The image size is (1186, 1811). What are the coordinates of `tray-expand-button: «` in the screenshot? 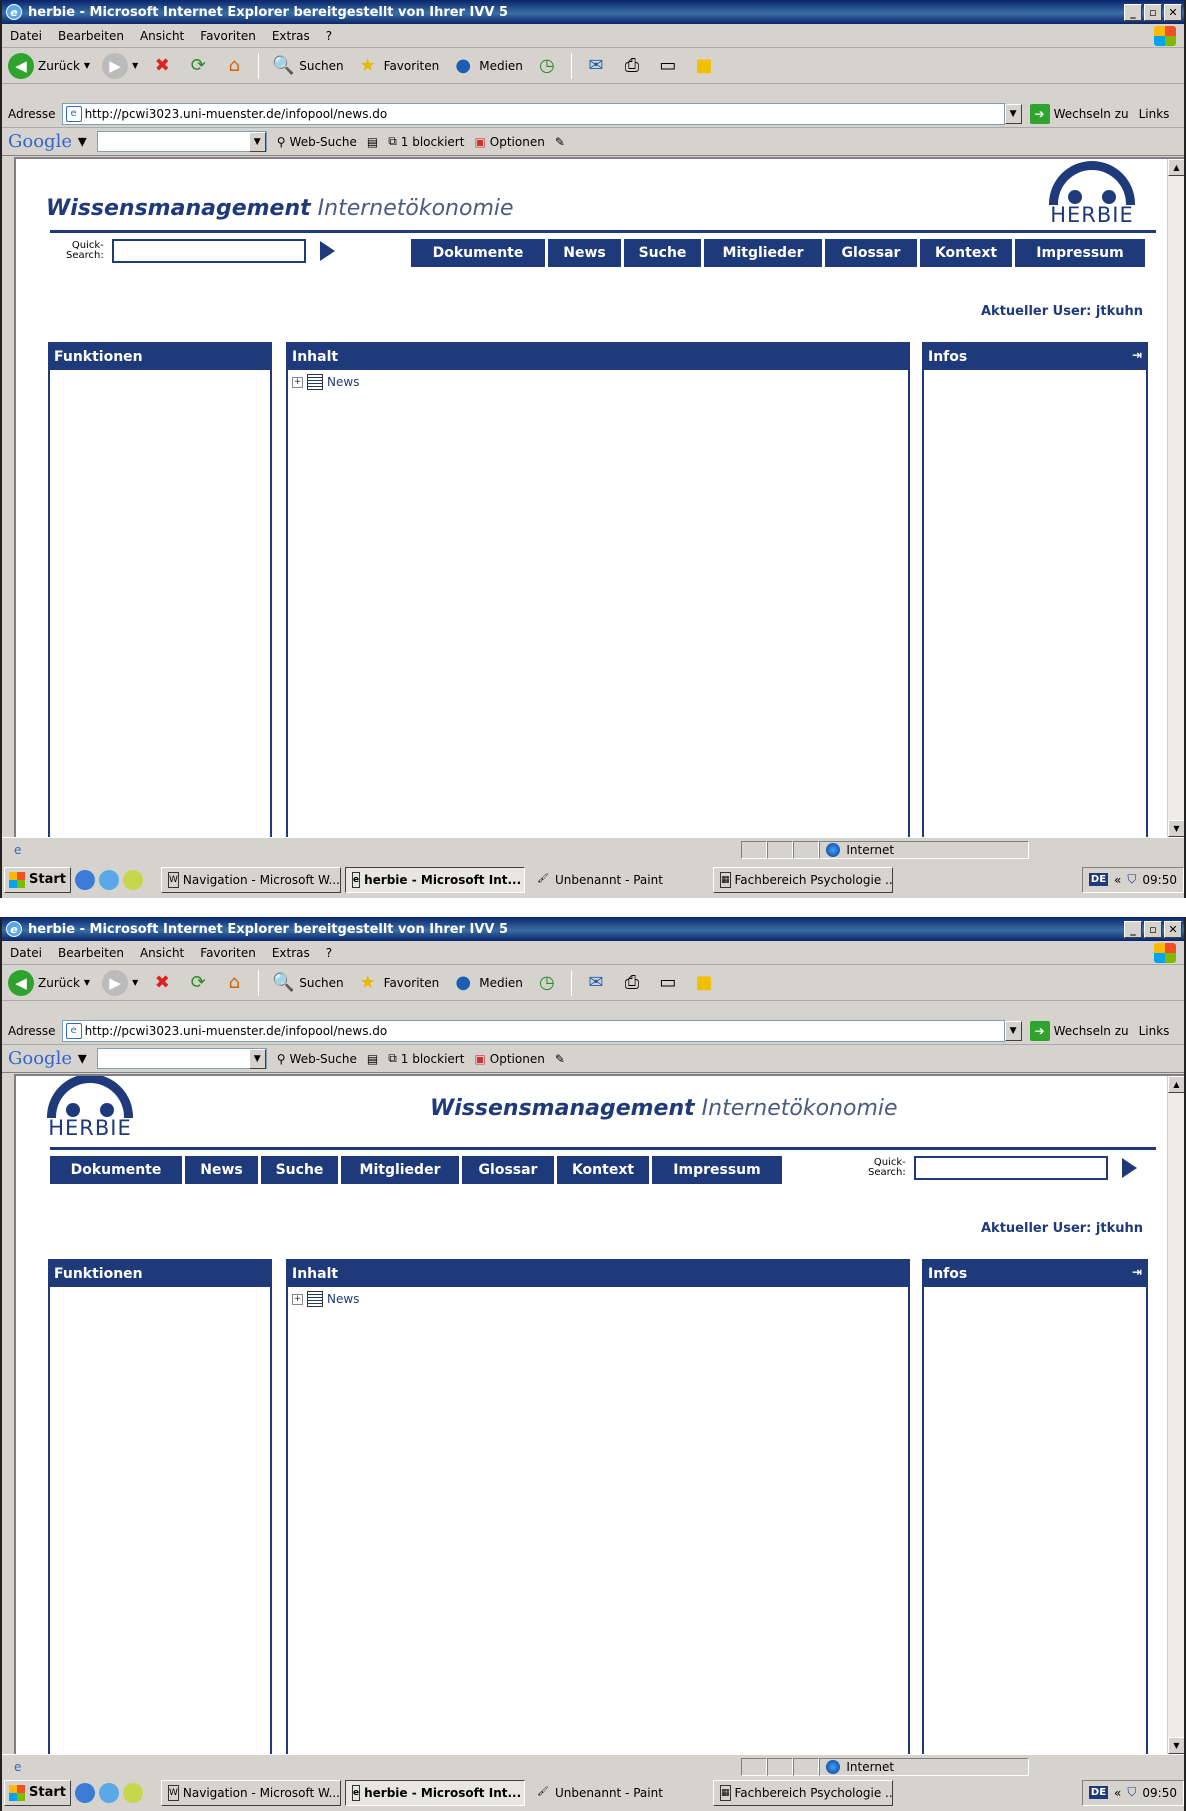 It's located at (1117, 880).